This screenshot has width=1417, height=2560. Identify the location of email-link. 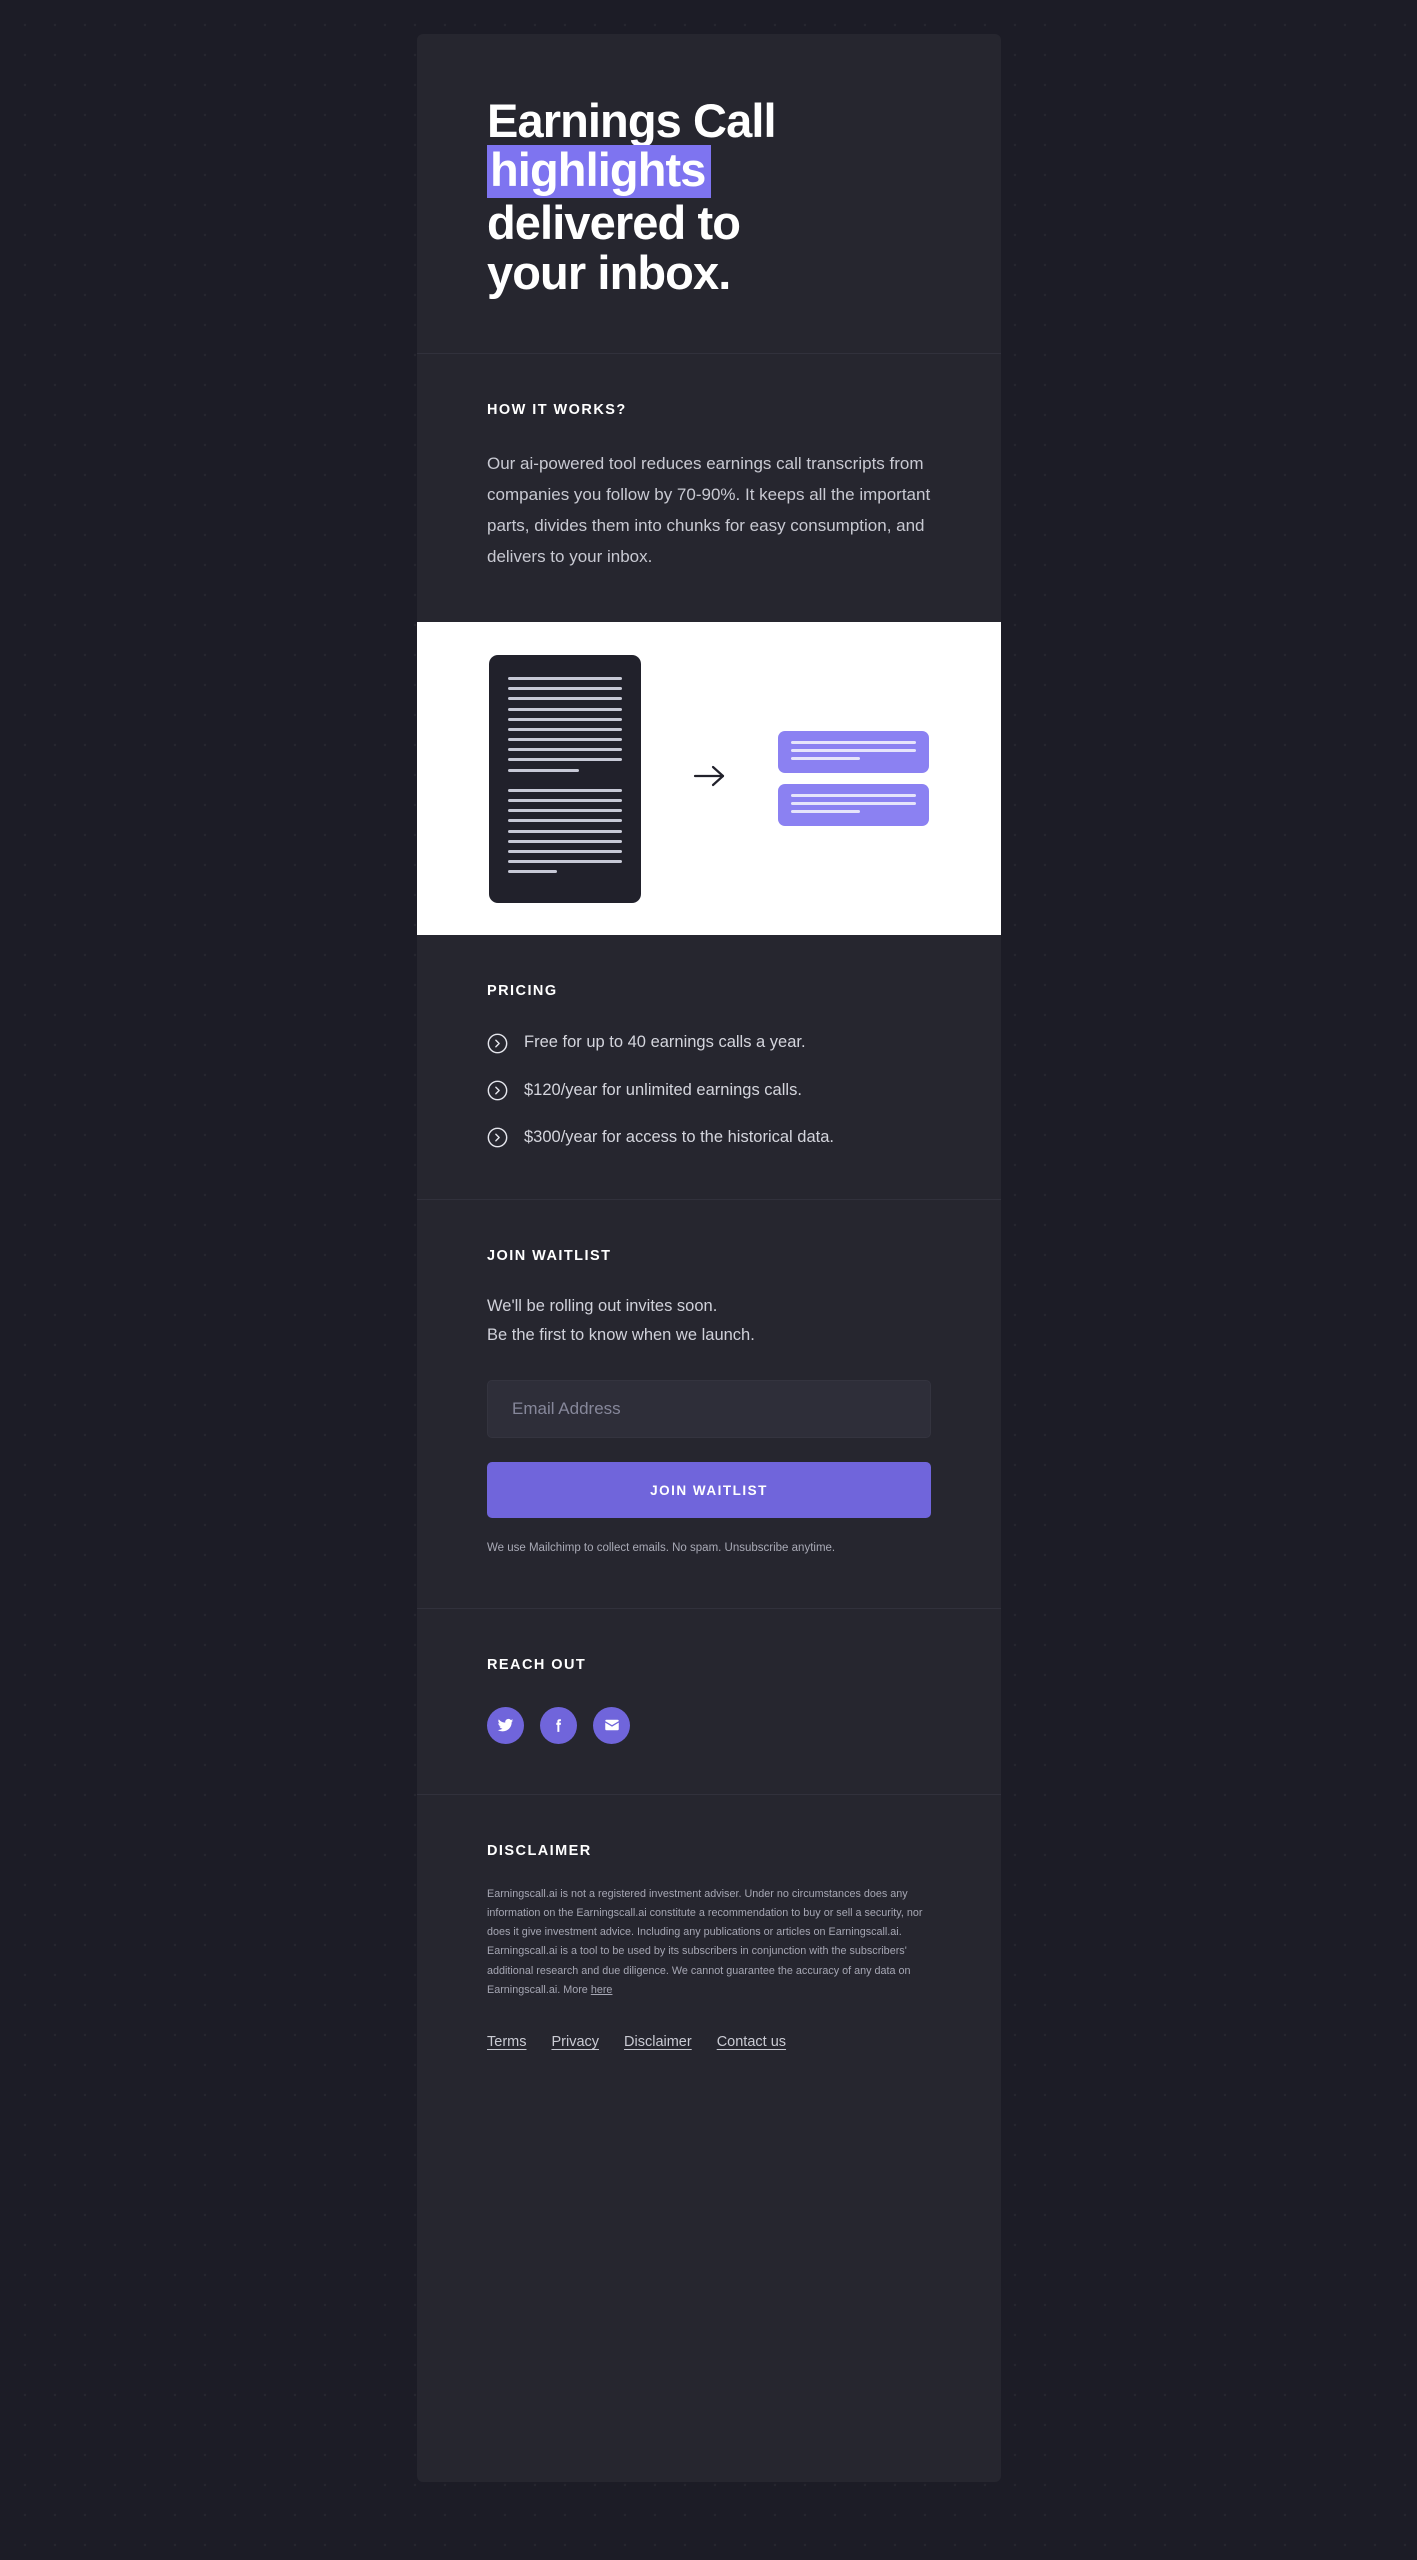
(611, 1725).